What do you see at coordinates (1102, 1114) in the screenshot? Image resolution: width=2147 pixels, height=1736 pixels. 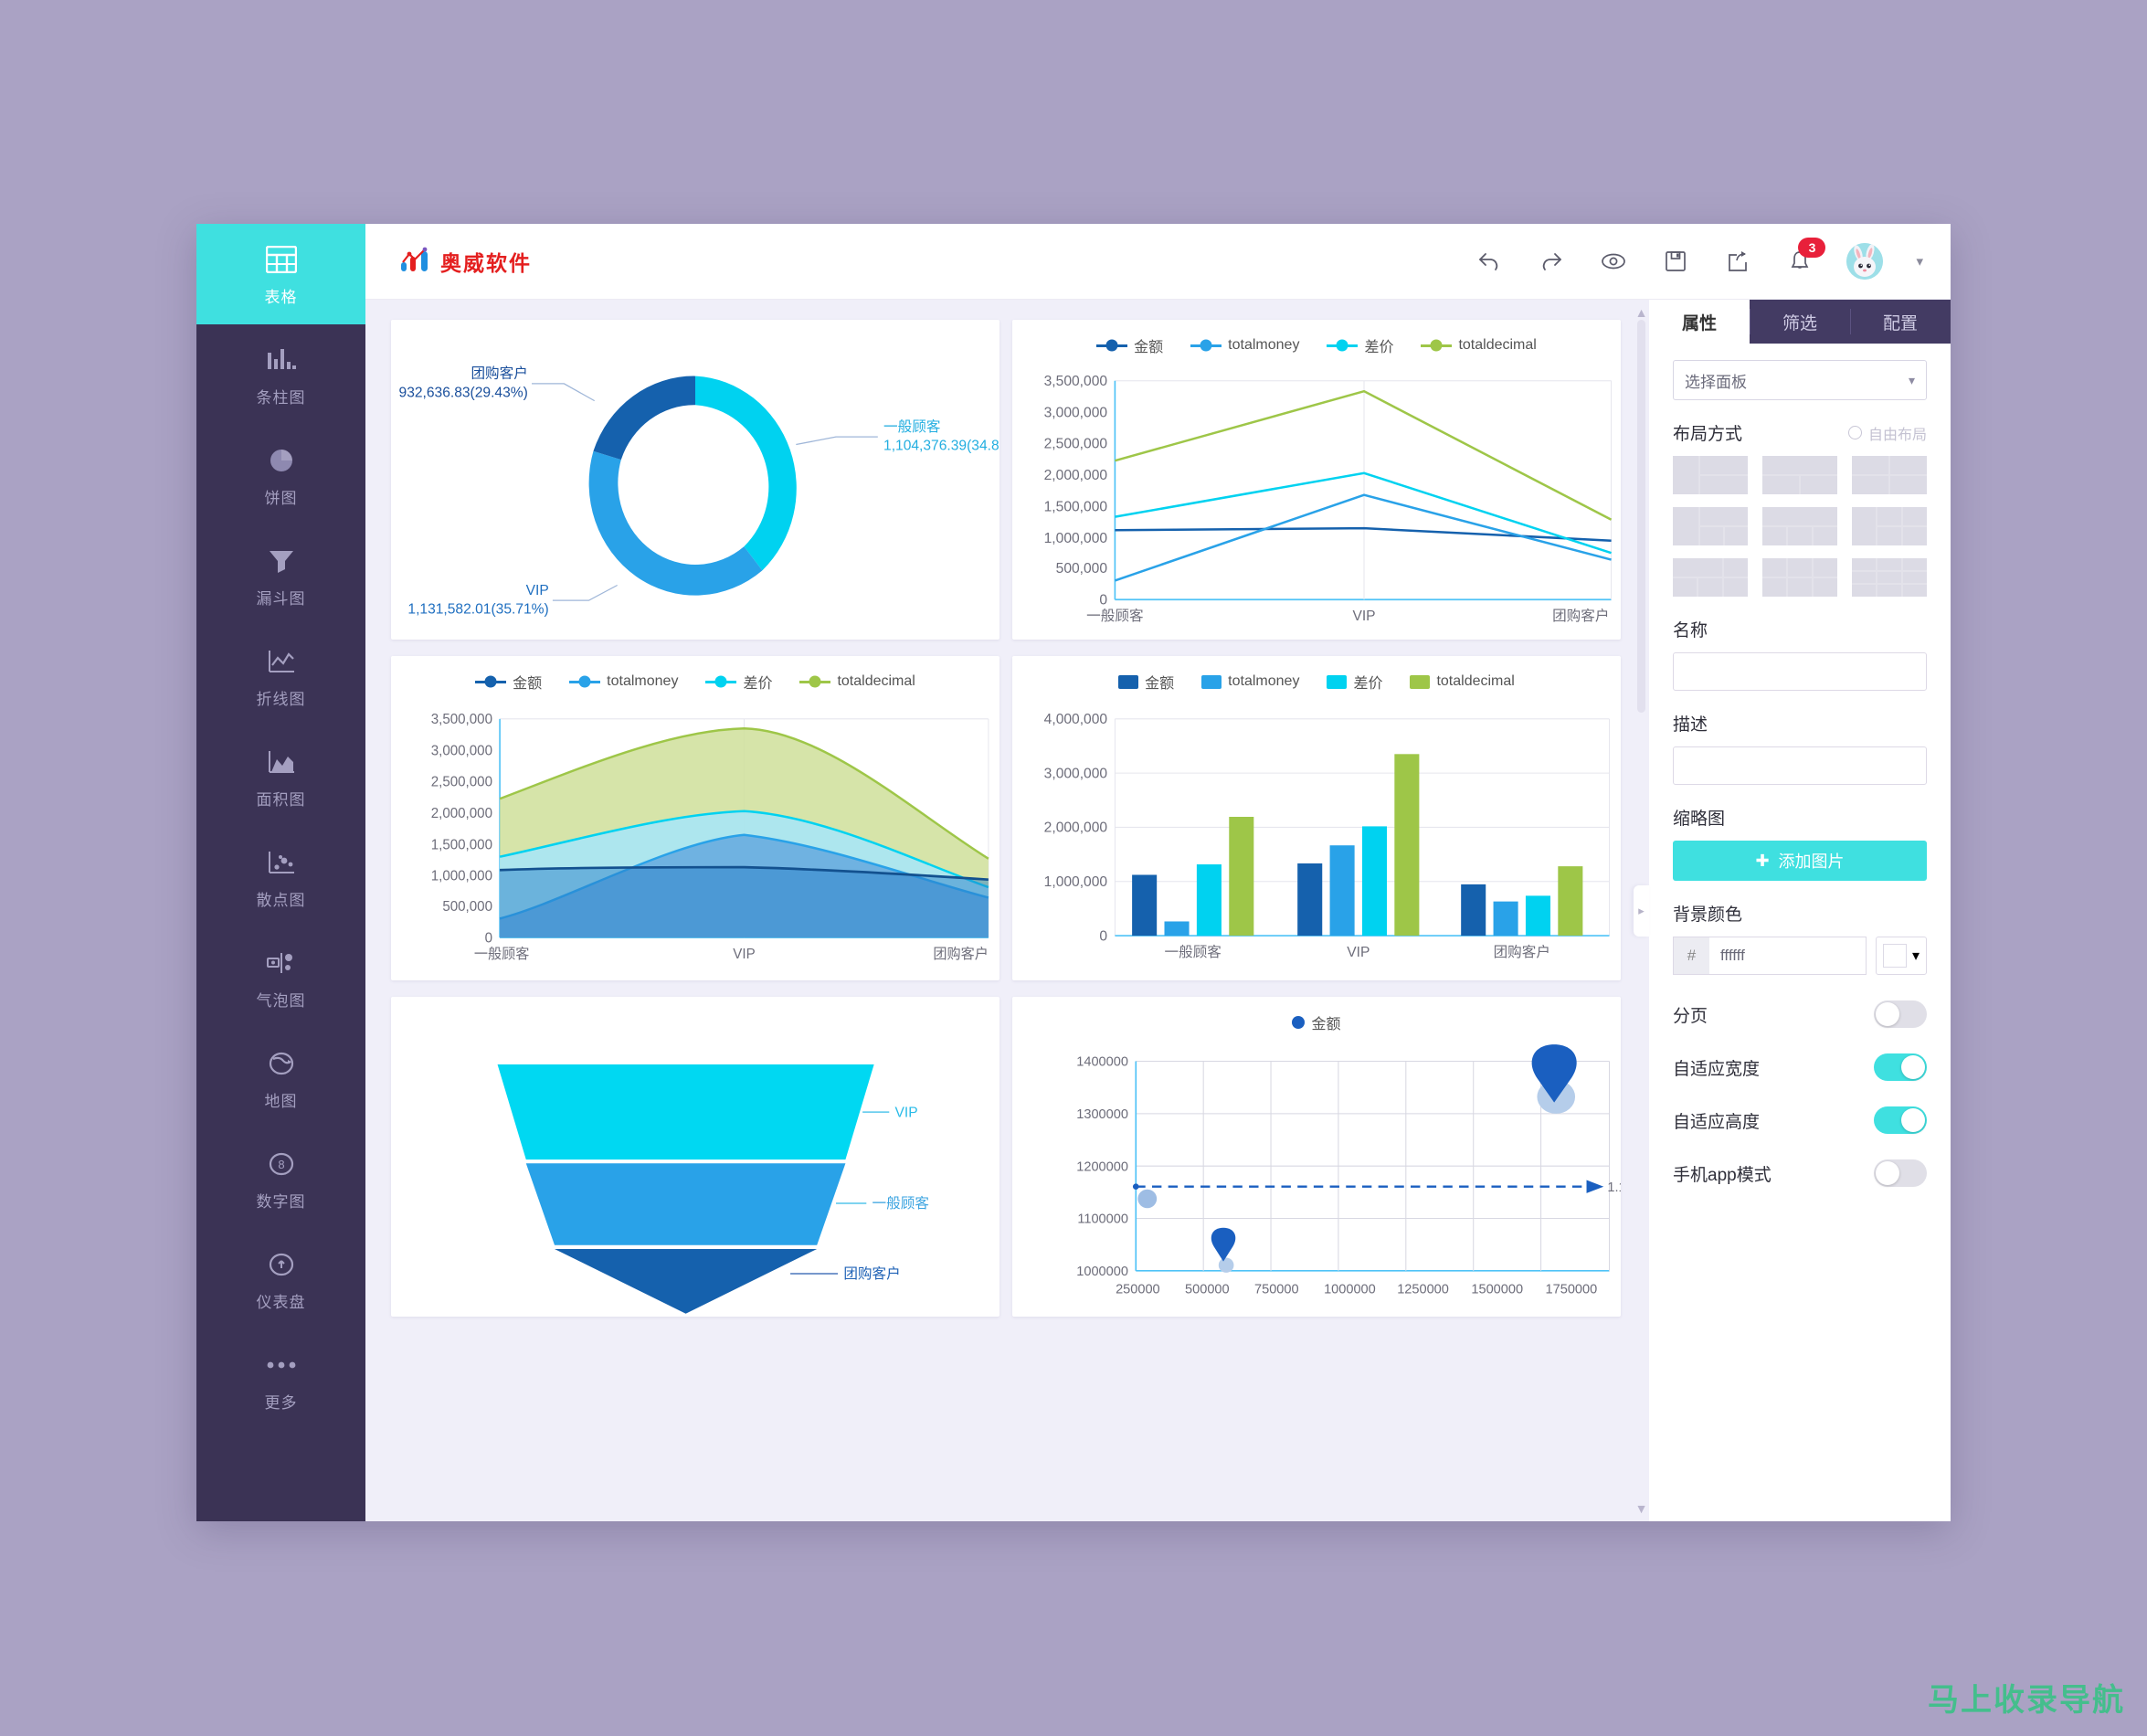 I see `svg-text: 1300000` at bounding box center [1102, 1114].